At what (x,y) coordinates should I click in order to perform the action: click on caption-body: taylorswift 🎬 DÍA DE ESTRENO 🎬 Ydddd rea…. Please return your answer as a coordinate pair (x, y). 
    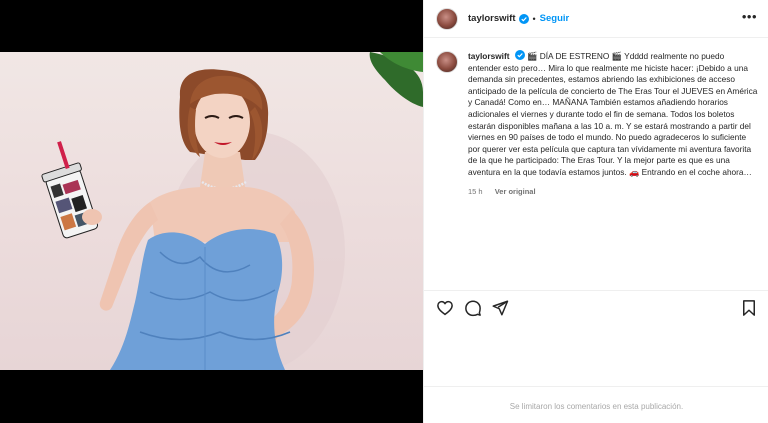
    Looking at the image, I should click on (613, 123).